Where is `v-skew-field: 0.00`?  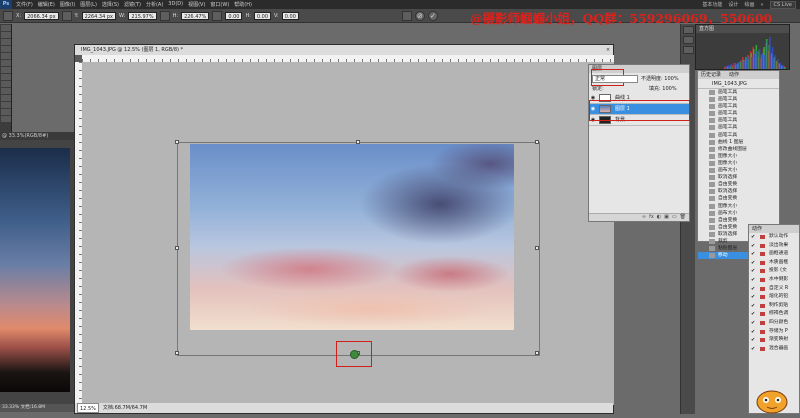
v-skew-field: 0.00 is located at coordinates (290, 15).